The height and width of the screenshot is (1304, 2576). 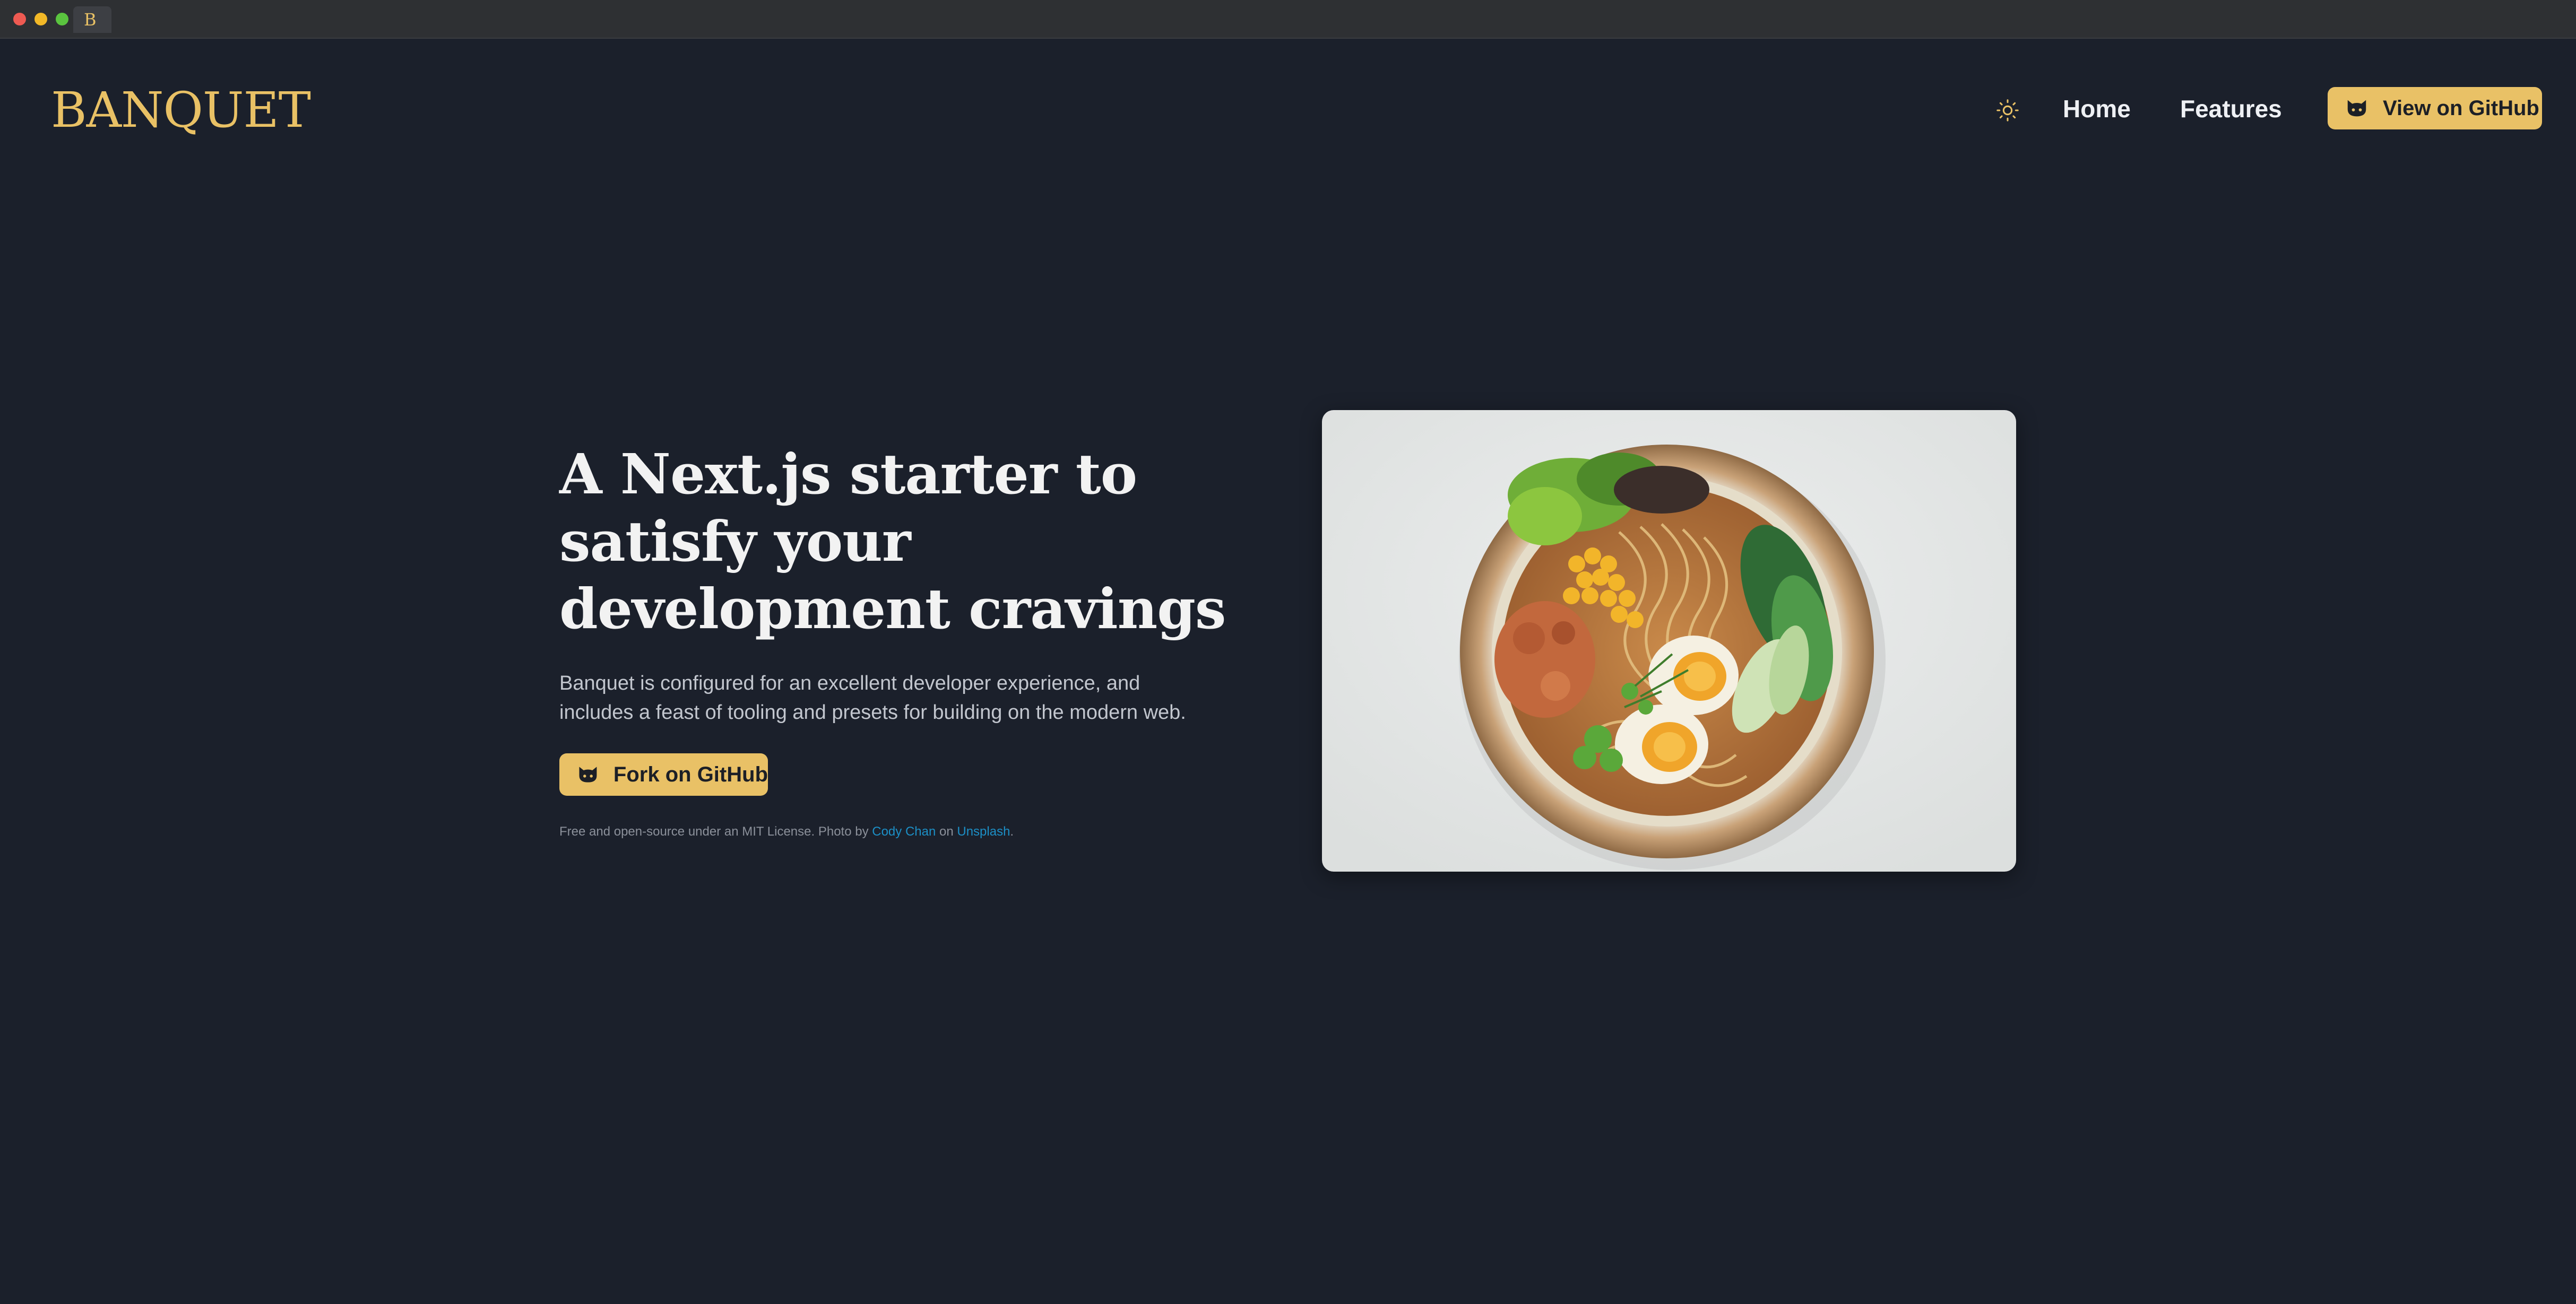 What do you see at coordinates (2231, 109) in the screenshot?
I see `nav-features-link: Features` at bounding box center [2231, 109].